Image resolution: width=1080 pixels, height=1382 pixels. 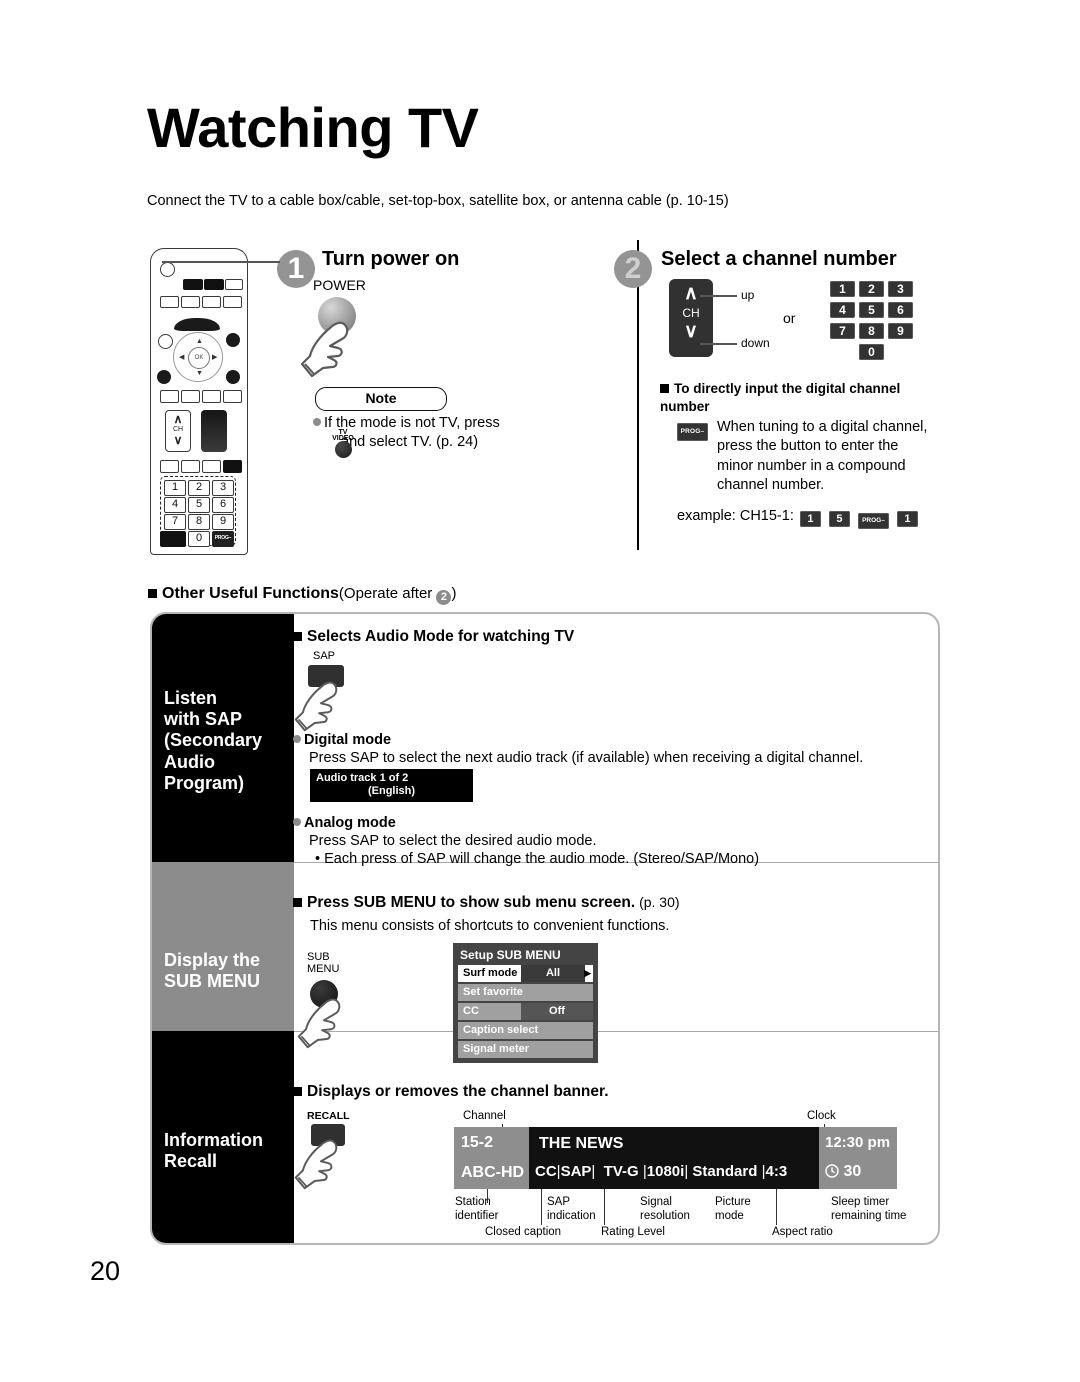 What do you see at coordinates (199, 505) in the screenshot?
I see `remote-key-5: 5` at bounding box center [199, 505].